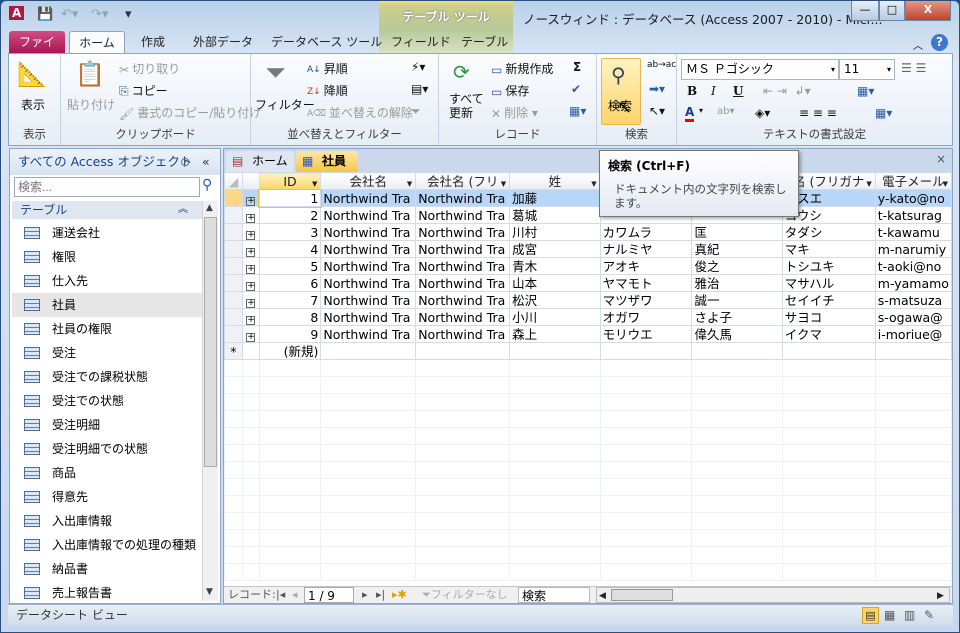  Describe the element at coordinates (33, 104) in the screenshot. I see `view-button: 表示` at that location.